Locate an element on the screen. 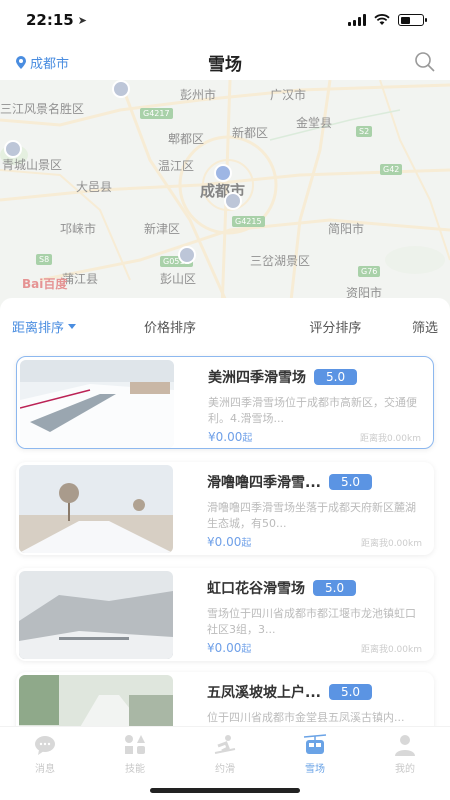  tab-bar: 消息 技能 约滑 雪场 我的 is located at coordinates (225, 754).